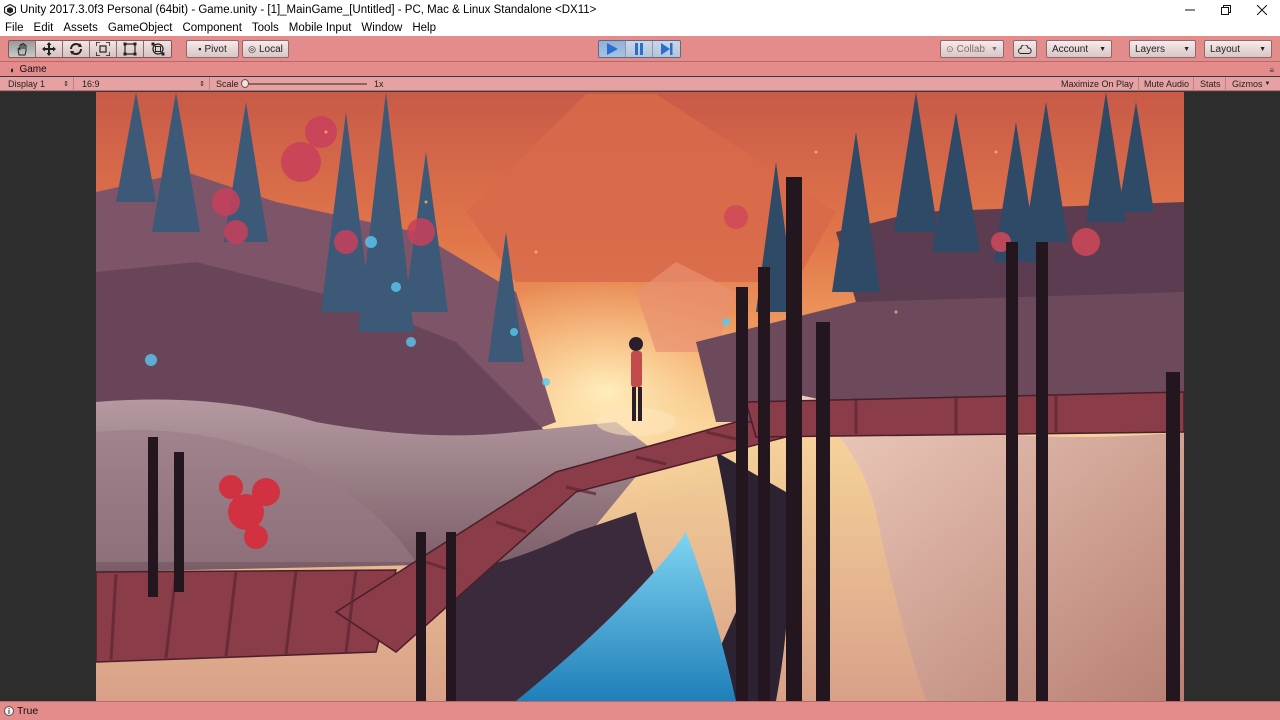  I want to click on rect-tool-button, so click(130, 49).